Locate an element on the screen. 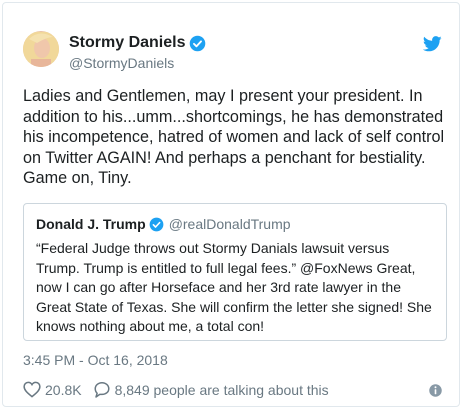 This screenshot has width=465, height=419. avatar is located at coordinates (41, 49).